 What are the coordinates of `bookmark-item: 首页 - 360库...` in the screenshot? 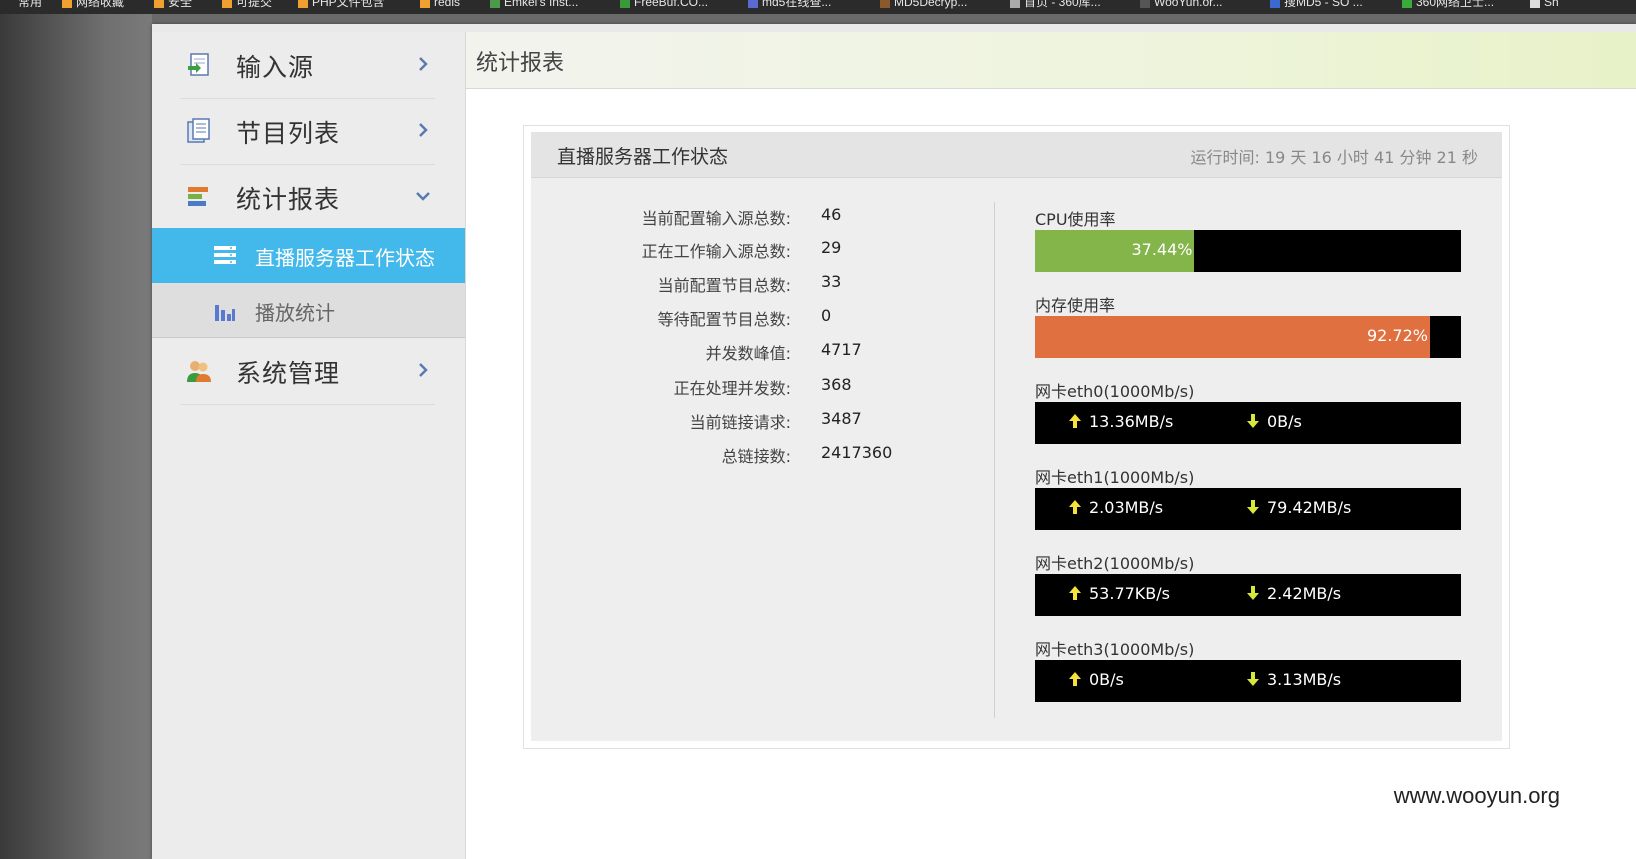 It's located at (1055, 5).